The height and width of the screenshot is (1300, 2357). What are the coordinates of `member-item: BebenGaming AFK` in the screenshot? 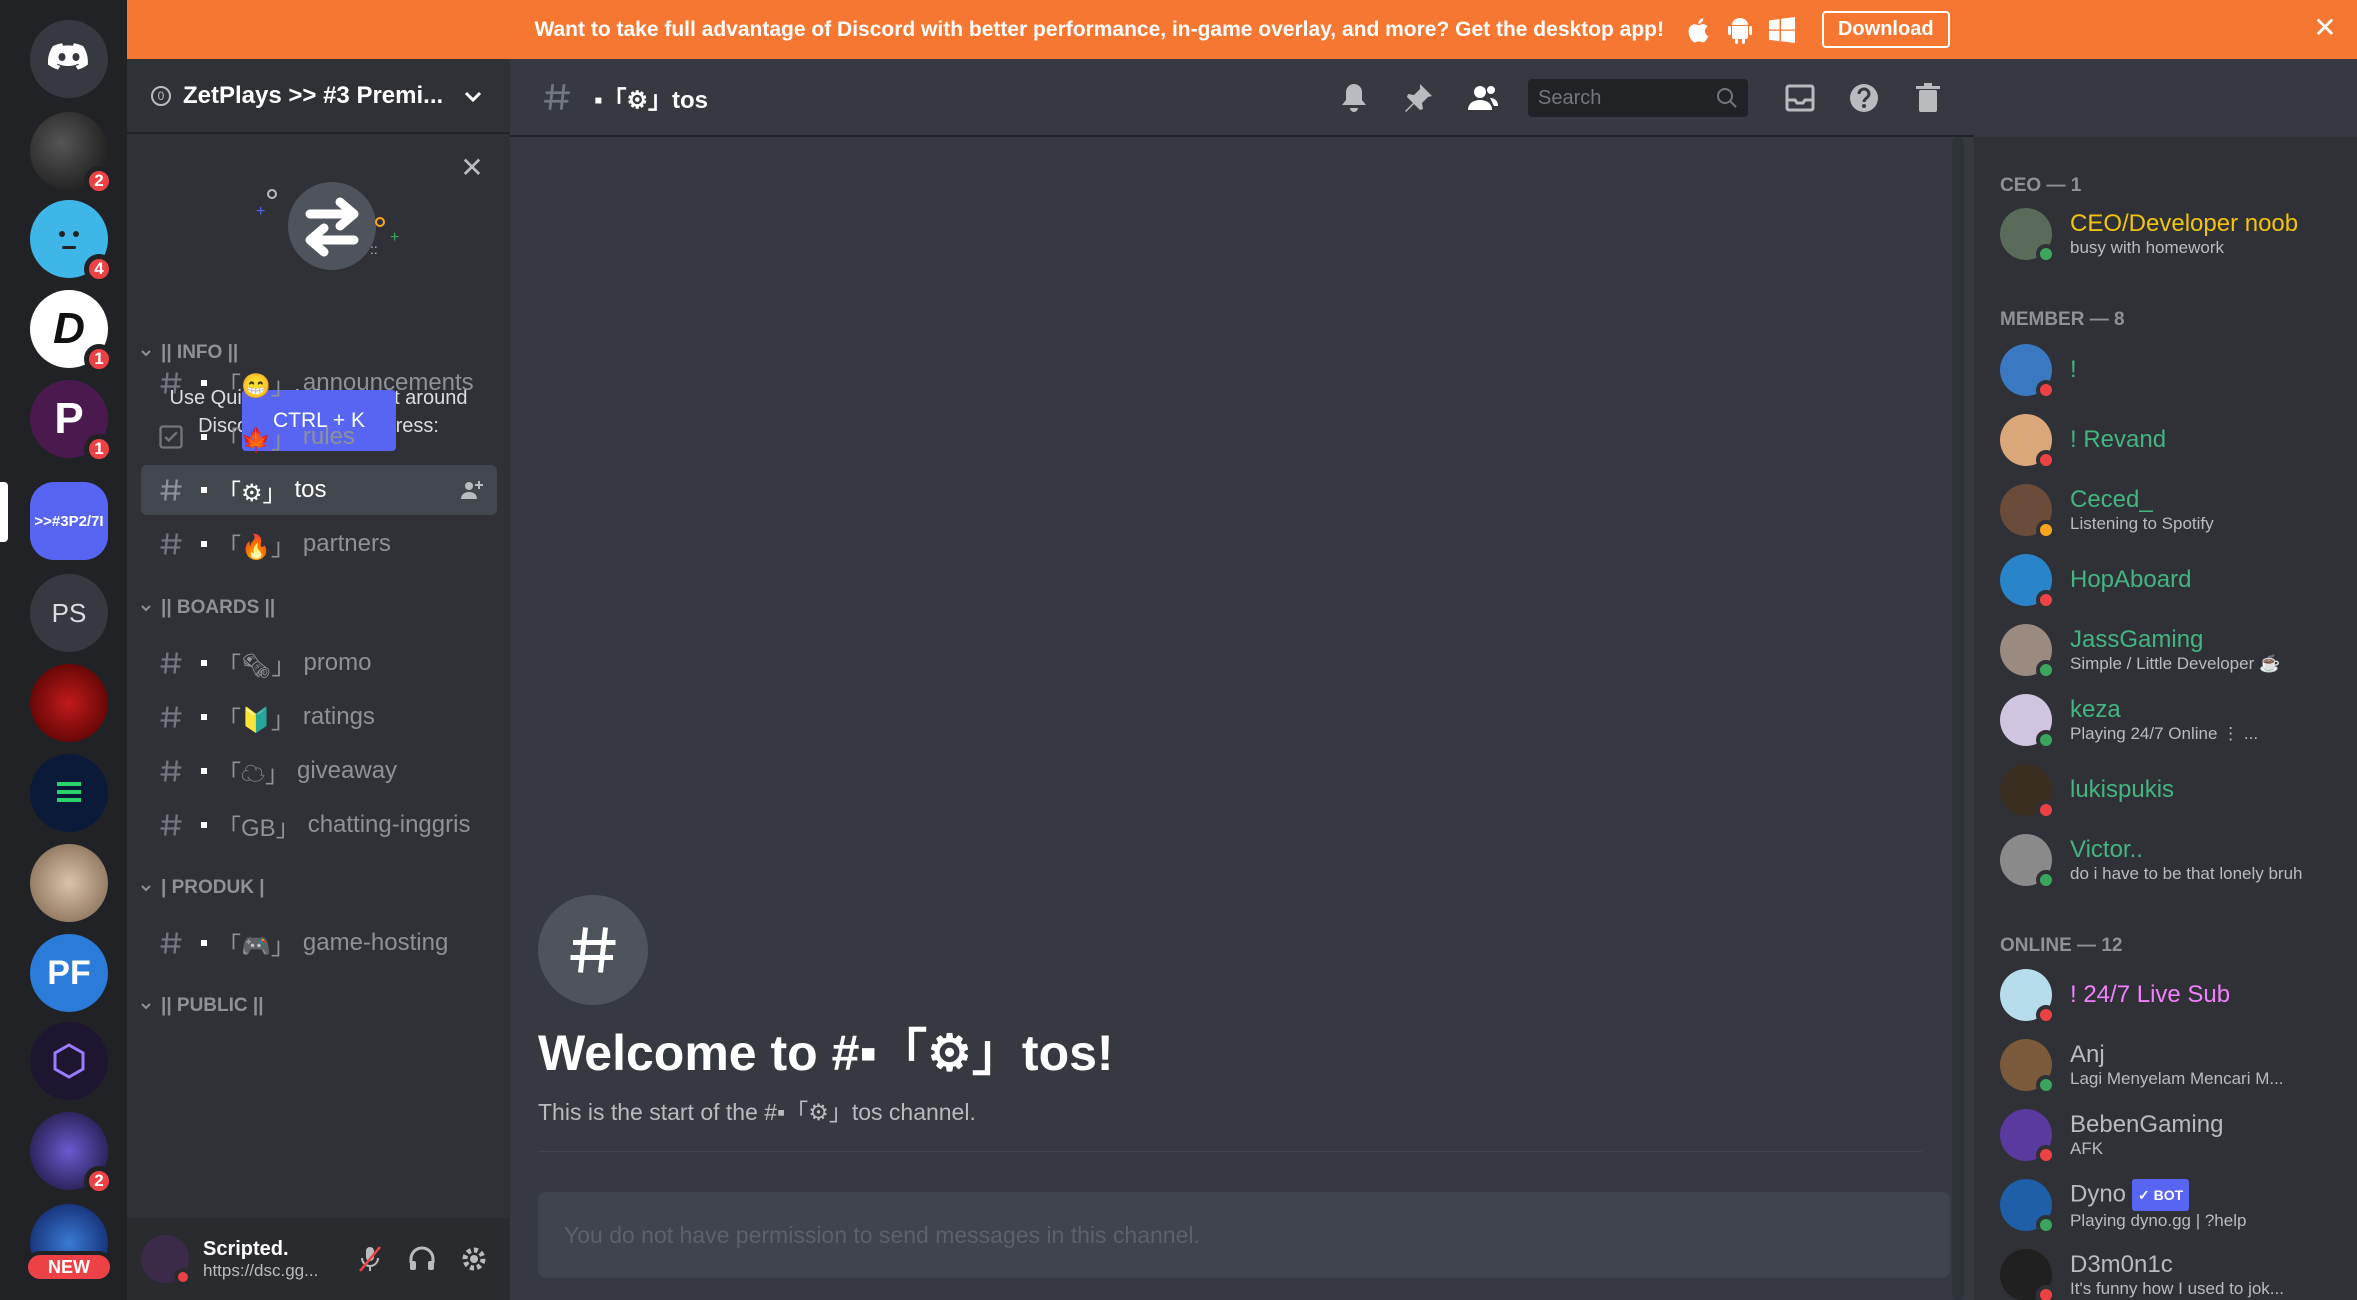 It's located at (2175, 1135).